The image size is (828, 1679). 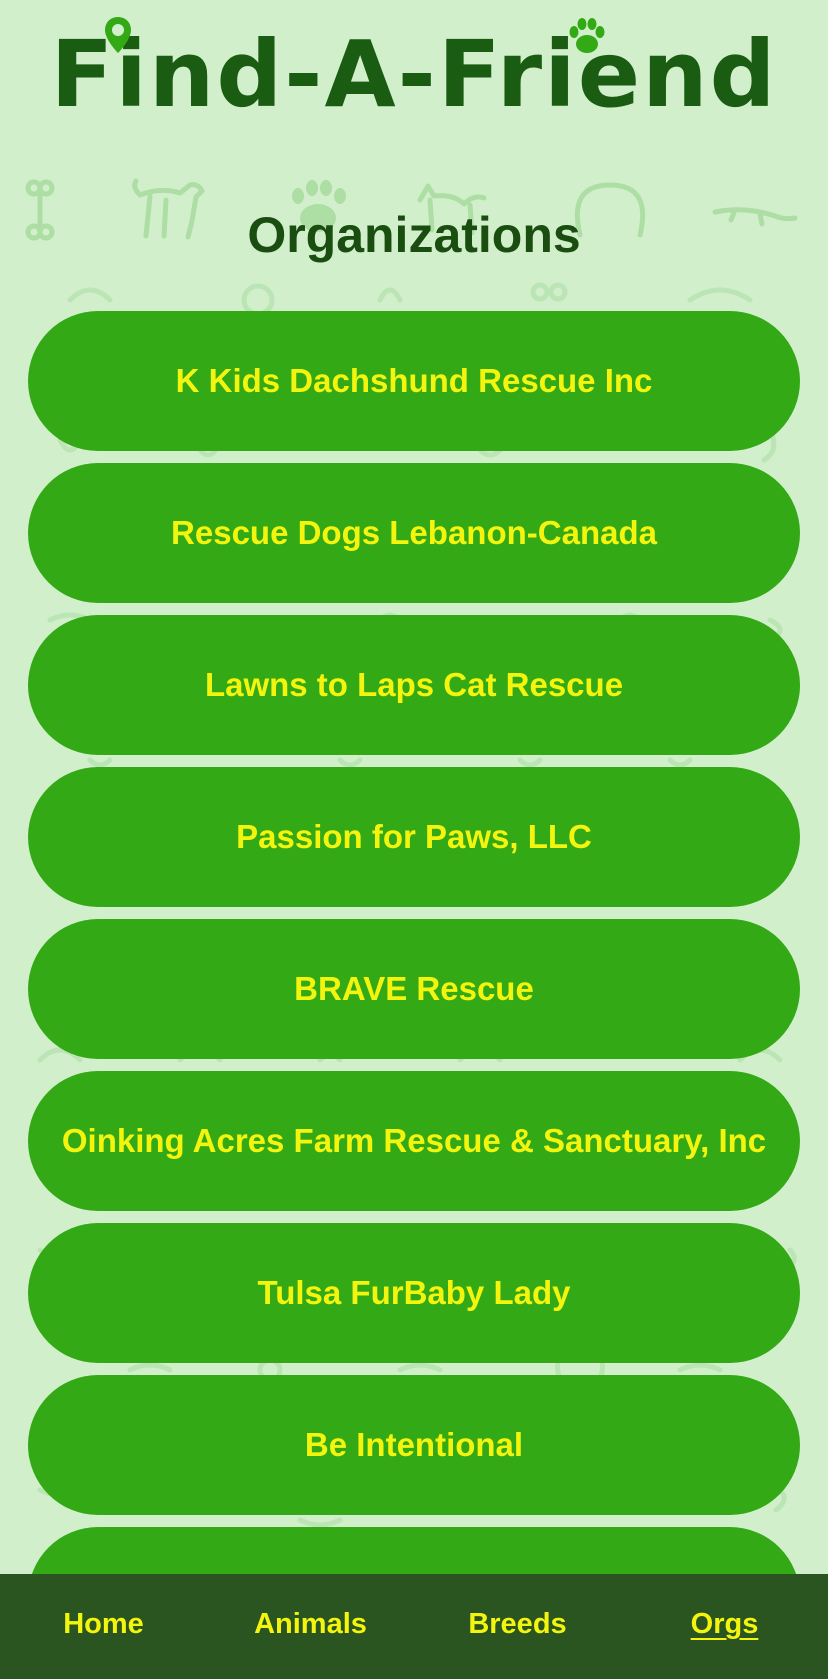 What do you see at coordinates (414, 533) in the screenshot?
I see `organization-button: Rescue Dogs Lebanon-Canada` at bounding box center [414, 533].